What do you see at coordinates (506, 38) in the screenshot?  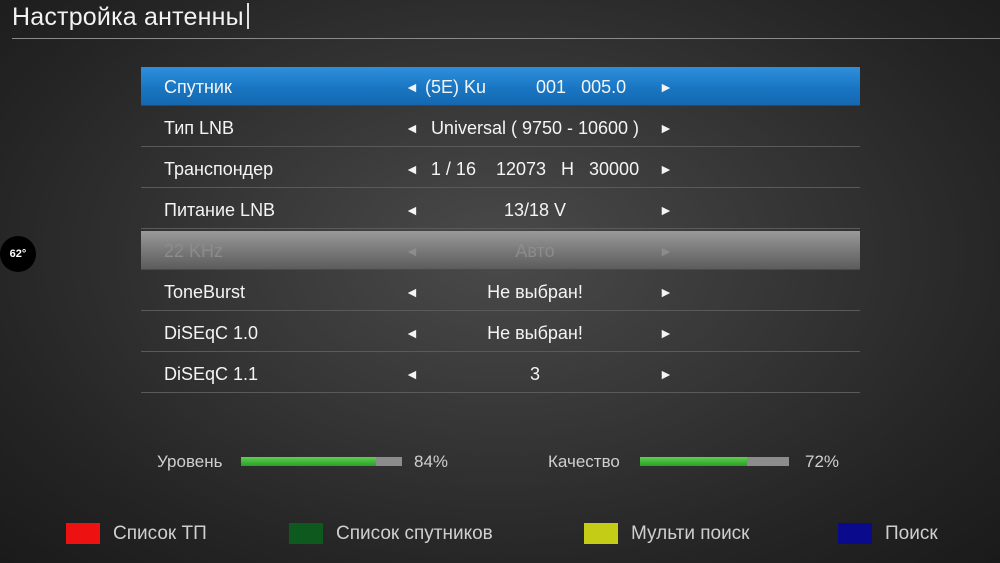 I see `title-divider` at bounding box center [506, 38].